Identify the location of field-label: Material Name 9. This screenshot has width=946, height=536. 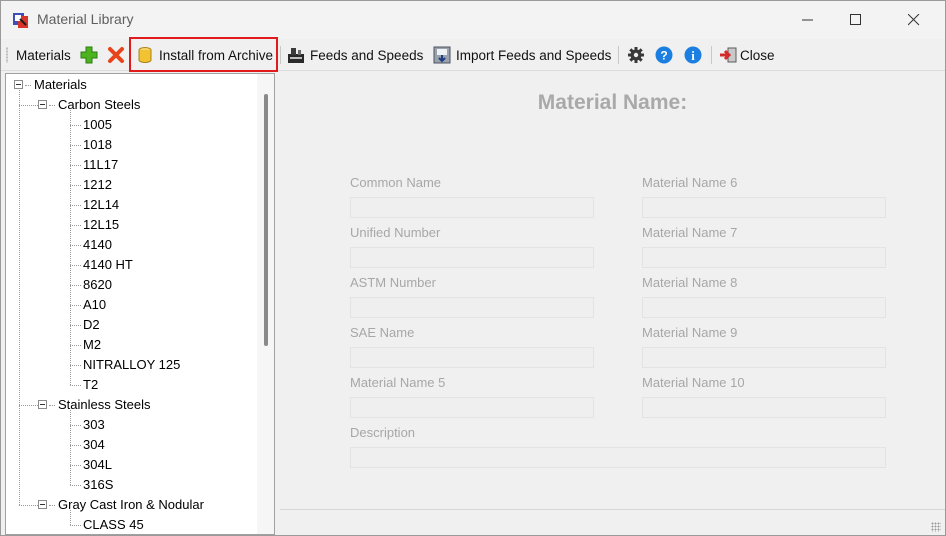
(690, 332).